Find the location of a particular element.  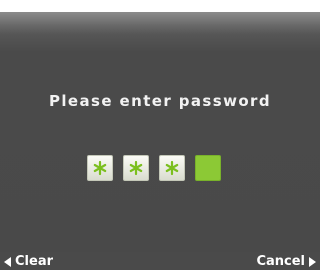

pin-entry is located at coordinates (154, 169).